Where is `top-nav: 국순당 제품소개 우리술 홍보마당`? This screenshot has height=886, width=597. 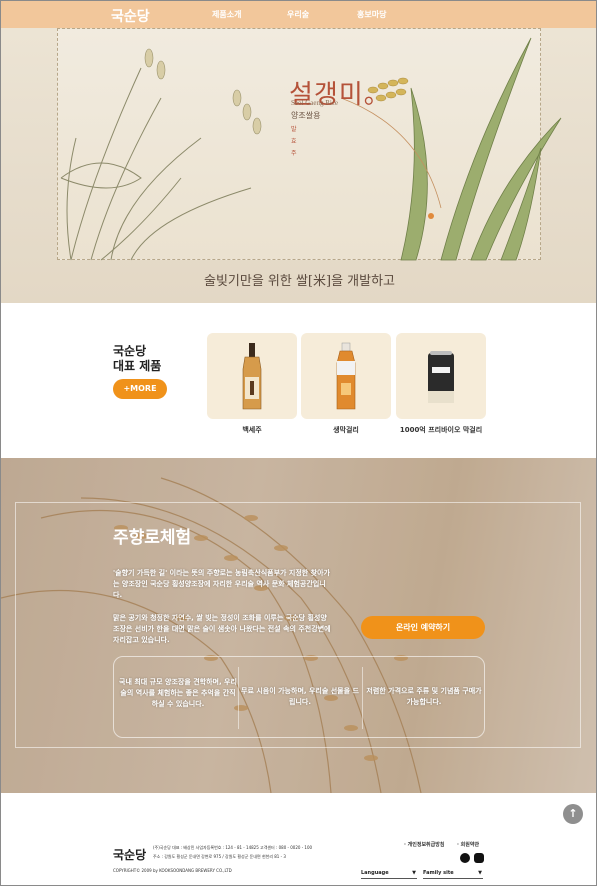 top-nav: 국순당 제품소개 우리술 홍보마당 is located at coordinates (298, 14).